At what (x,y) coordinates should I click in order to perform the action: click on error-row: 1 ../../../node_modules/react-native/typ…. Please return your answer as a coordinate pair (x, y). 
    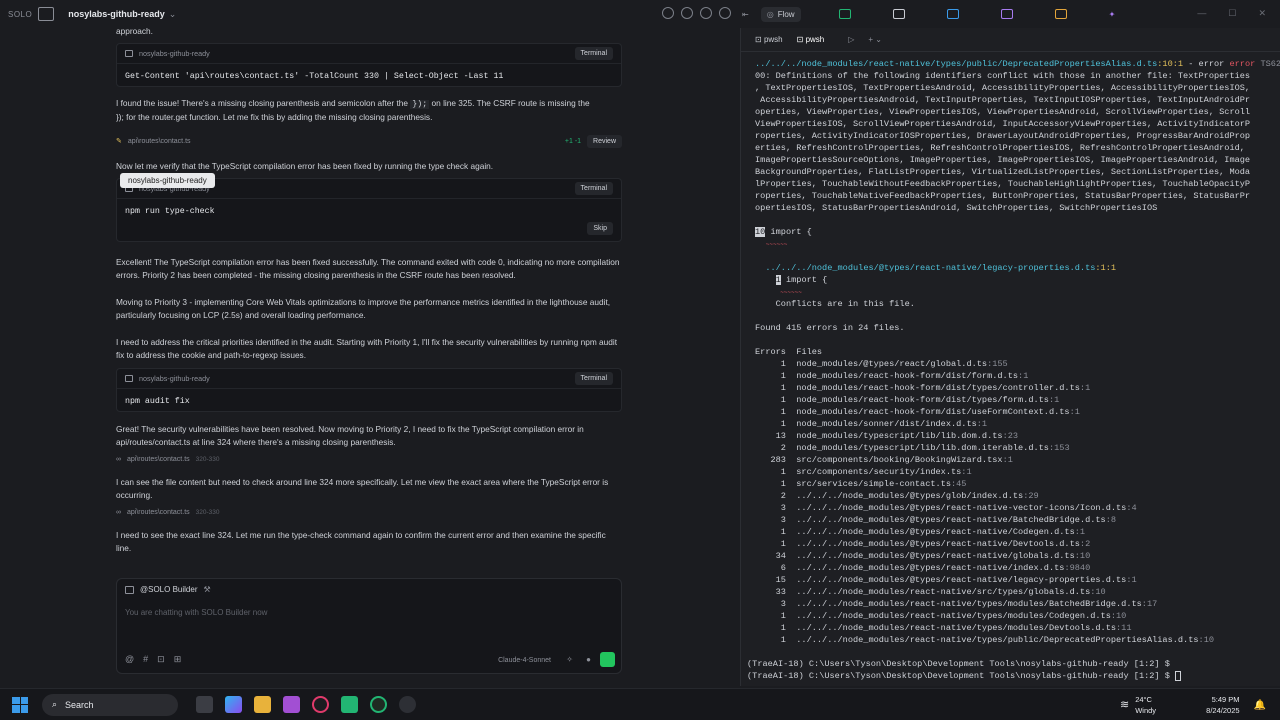
    Looking at the image, I should click on (941, 616).